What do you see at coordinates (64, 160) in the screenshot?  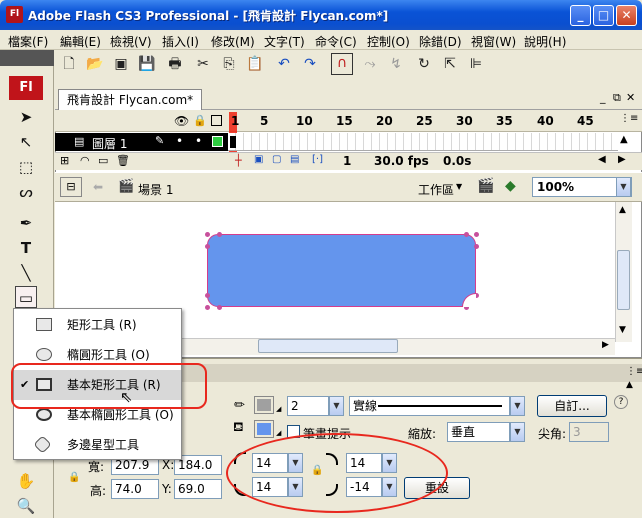 I see `insert-layer-icon: ⊞` at bounding box center [64, 160].